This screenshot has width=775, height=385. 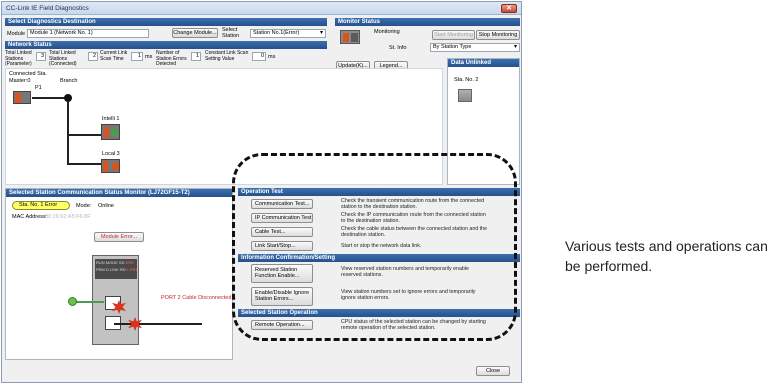 I want to click on const-scan-value: 0, so click(x=259, y=56).